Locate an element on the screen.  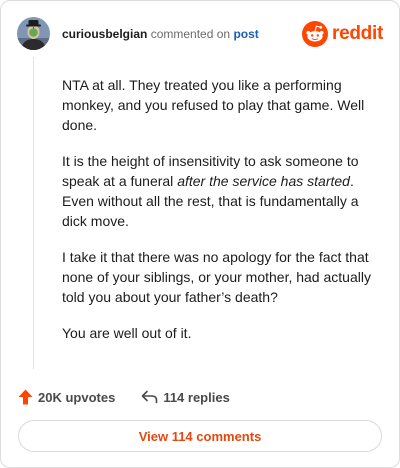
user-avatar is located at coordinates (33, 33).